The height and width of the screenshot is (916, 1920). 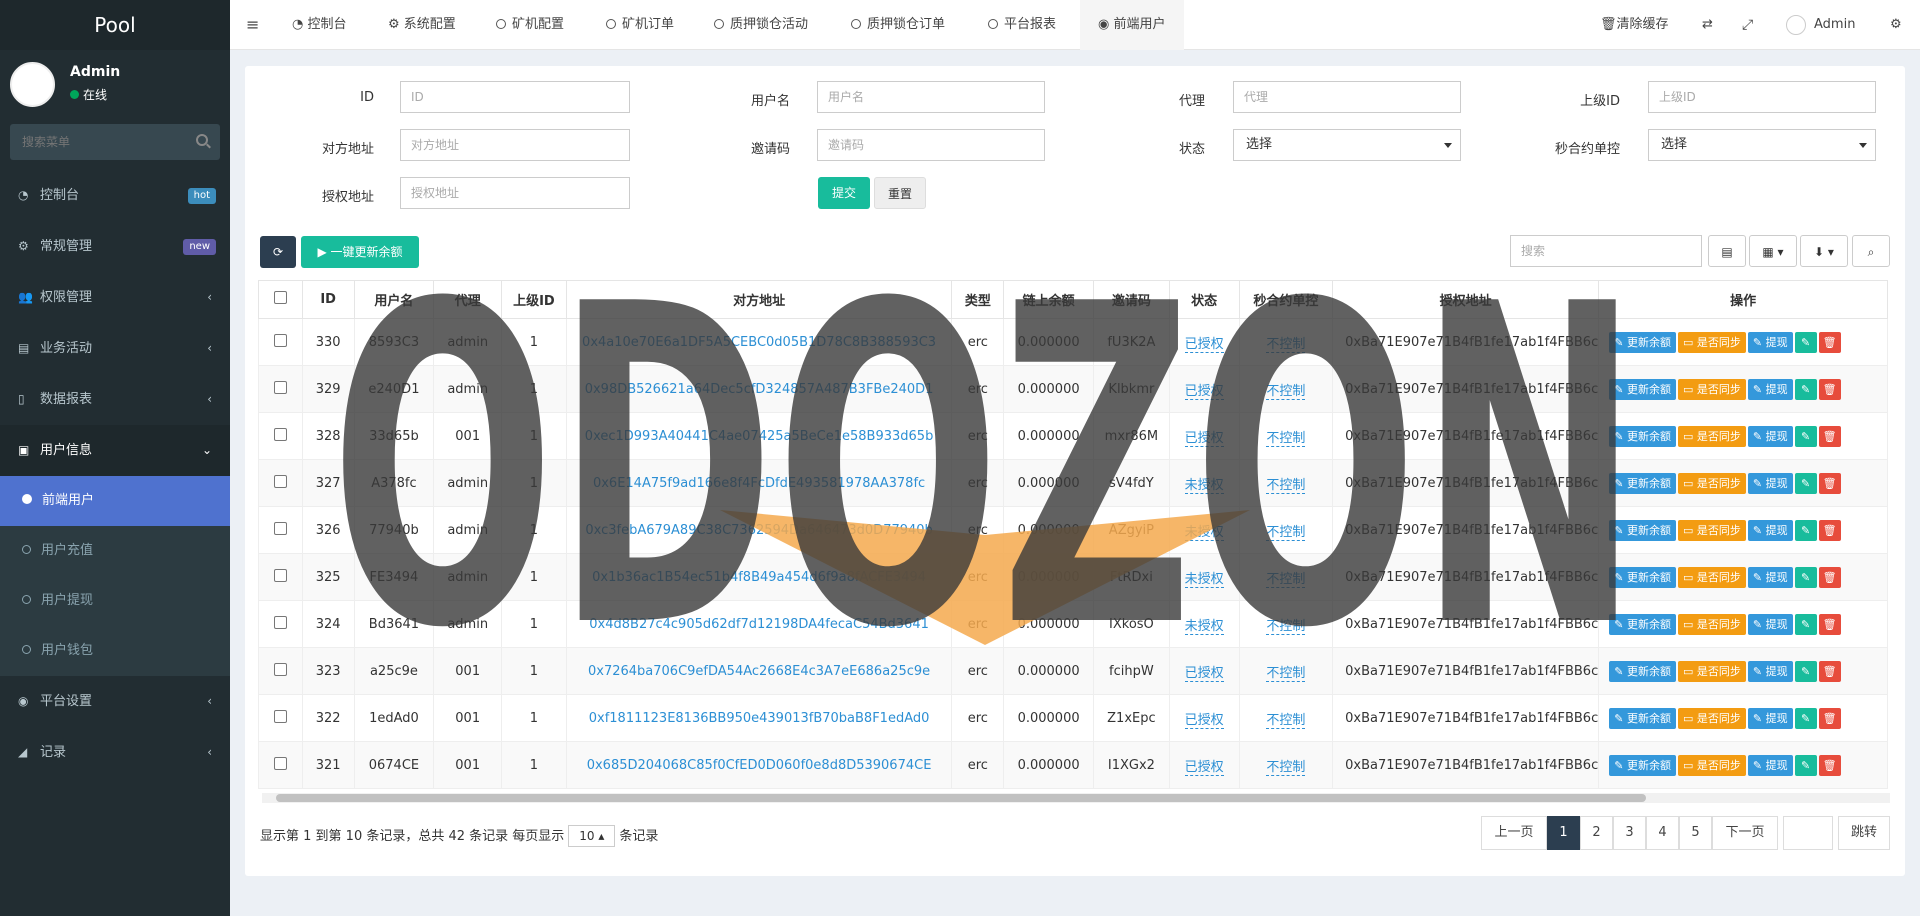 What do you see at coordinates (1820, 25) in the screenshot?
I see `user-menu: Admin` at bounding box center [1820, 25].